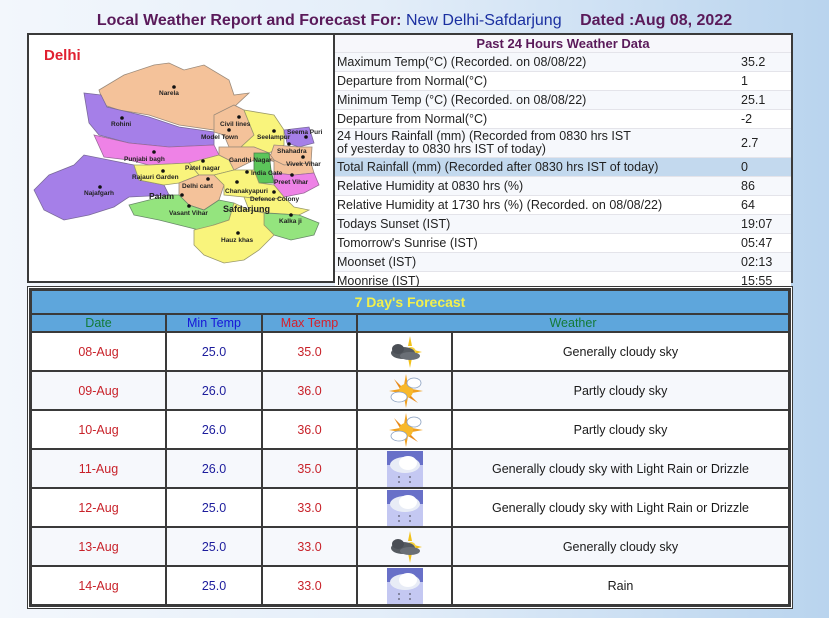 The image size is (829, 618). I want to click on map-label: Vasant Vihar, so click(188, 213).